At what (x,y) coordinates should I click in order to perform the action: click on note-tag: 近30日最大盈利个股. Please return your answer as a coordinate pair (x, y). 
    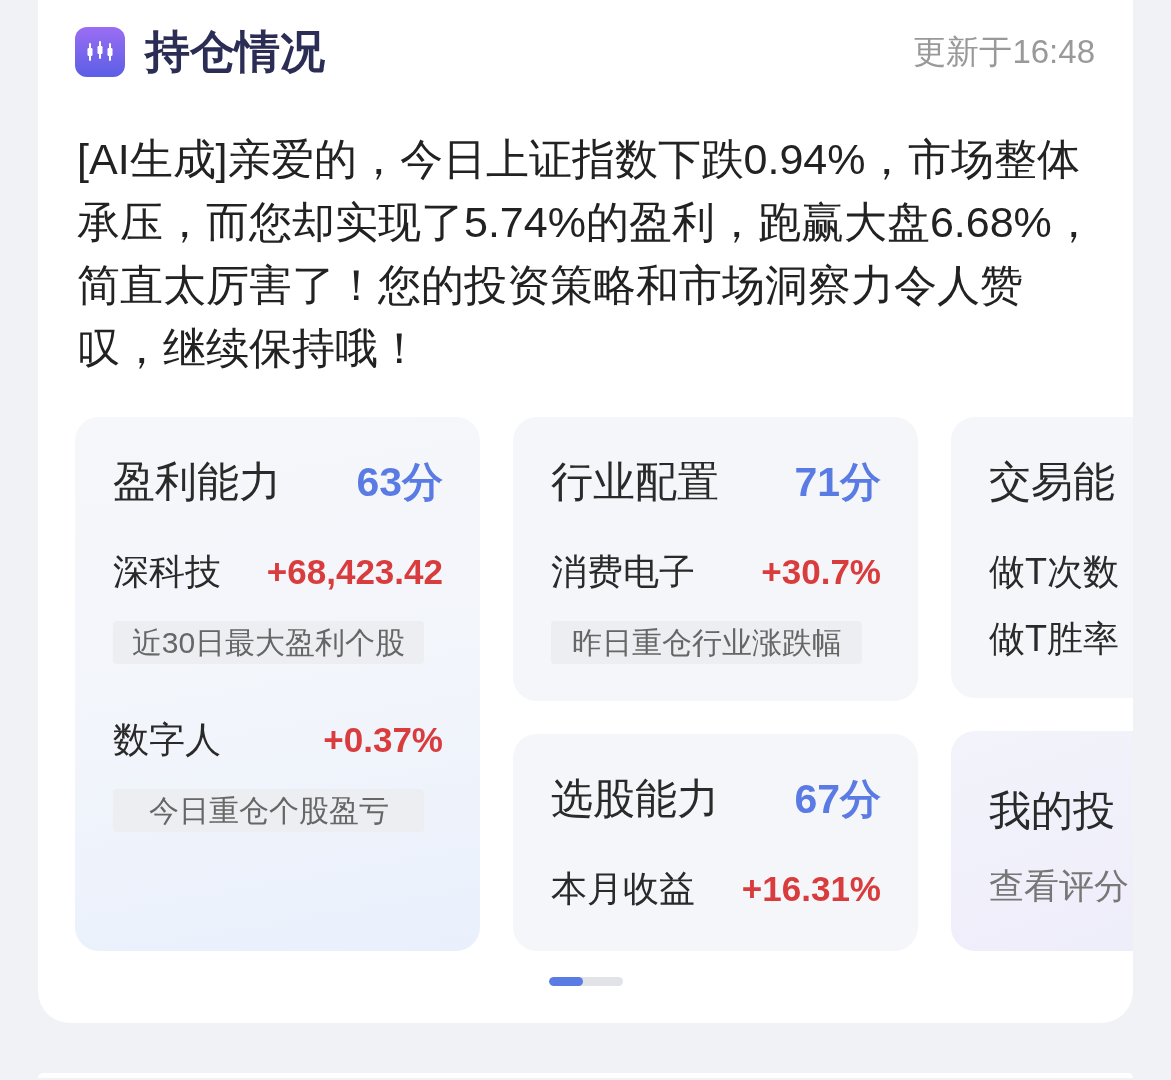
    Looking at the image, I should click on (268, 642).